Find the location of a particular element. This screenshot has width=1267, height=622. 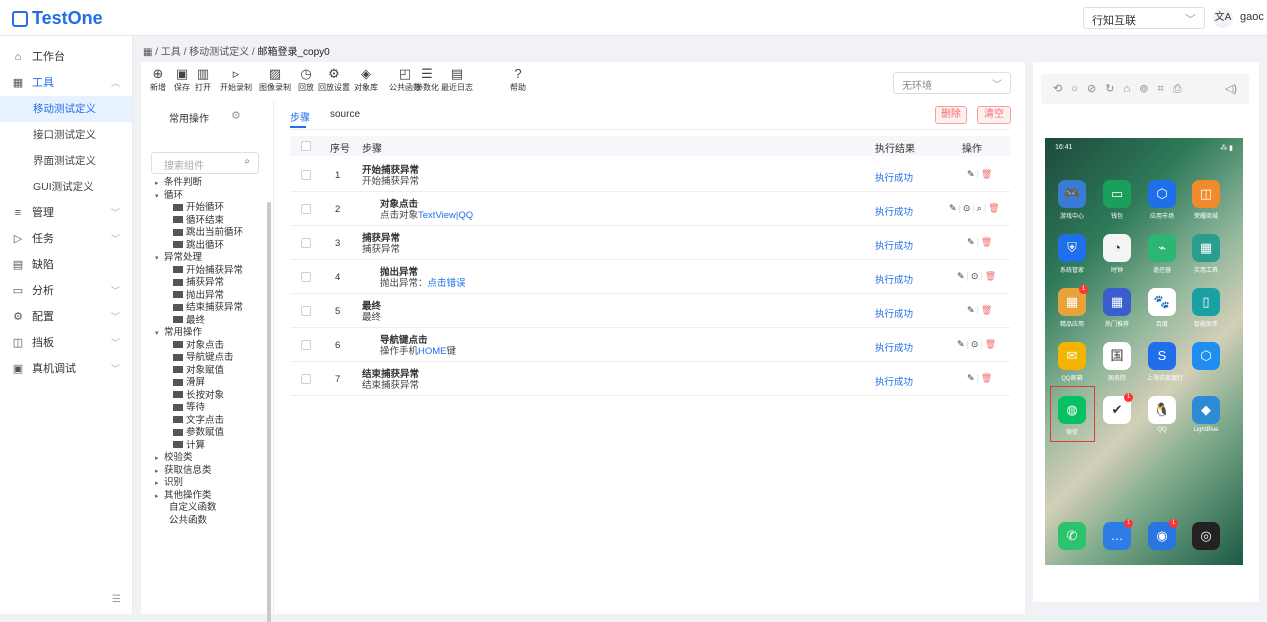

app-icon: ◆ LightBlue is located at coordinates (1206, 414).